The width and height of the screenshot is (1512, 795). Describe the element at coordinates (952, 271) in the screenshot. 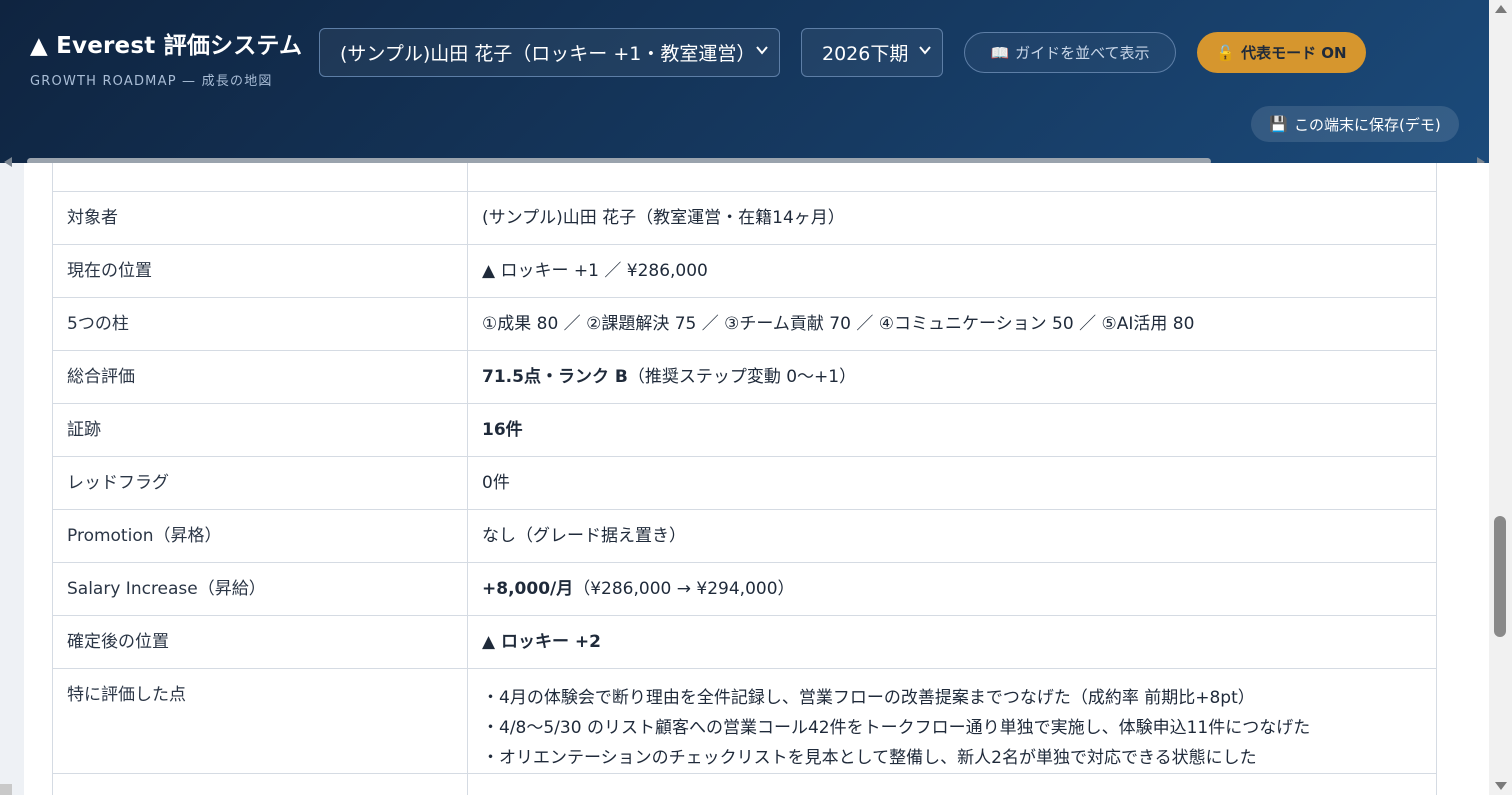

I see `row-value: ▲ ロッキー +1 ／ ¥286,000` at that location.